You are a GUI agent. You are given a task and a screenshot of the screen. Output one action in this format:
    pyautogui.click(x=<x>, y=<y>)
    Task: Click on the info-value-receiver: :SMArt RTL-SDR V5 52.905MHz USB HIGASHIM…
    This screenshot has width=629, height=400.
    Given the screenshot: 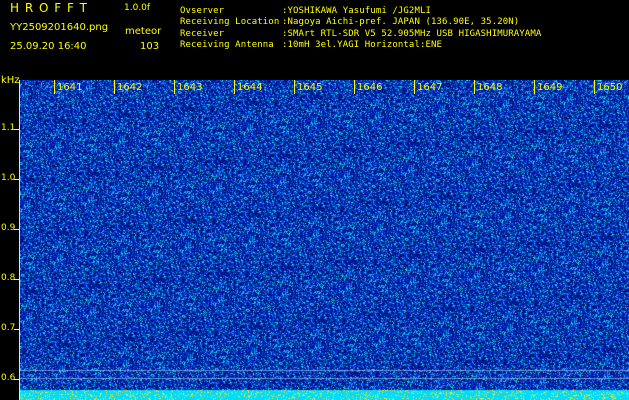 What is the action you would take?
    pyautogui.click(x=412, y=34)
    